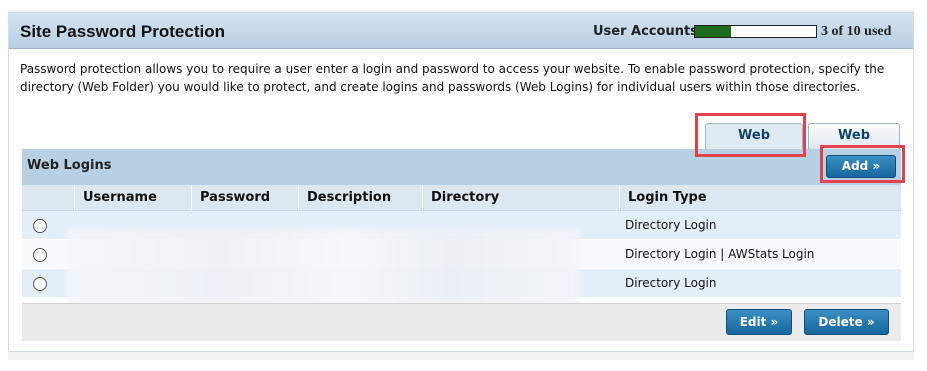 The height and width of the screenshot is (371, 927). Describe the element at coordinates (713, 31) in the screenshot. I see `user-accounts-meter-fill` at that location.